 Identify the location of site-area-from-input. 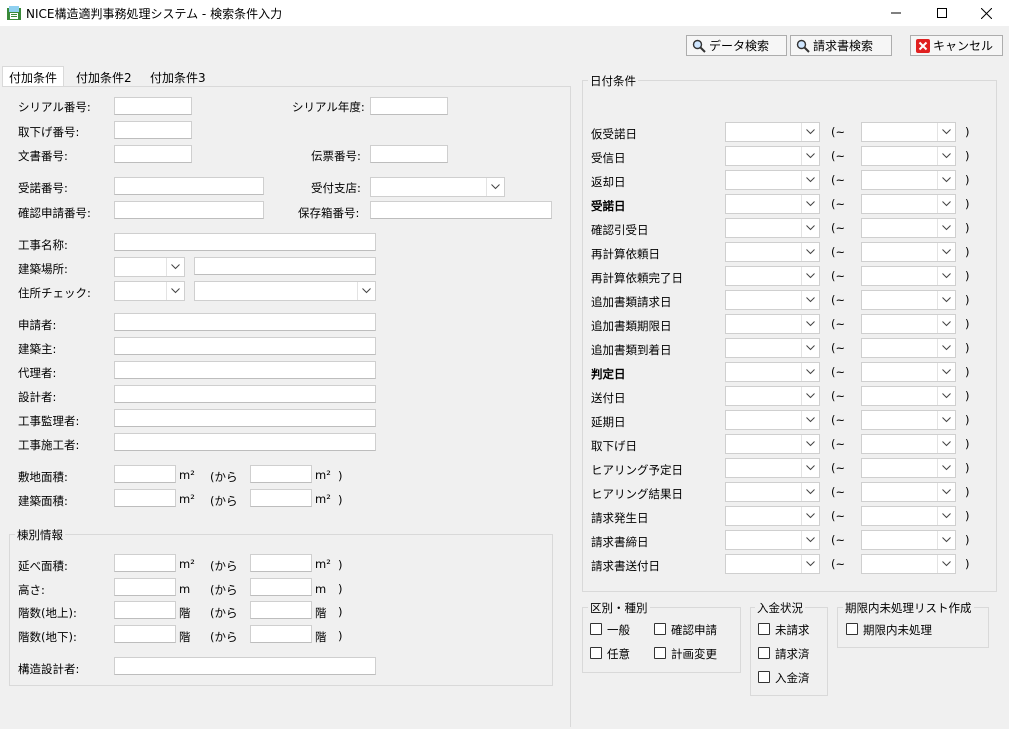
(145, 474).